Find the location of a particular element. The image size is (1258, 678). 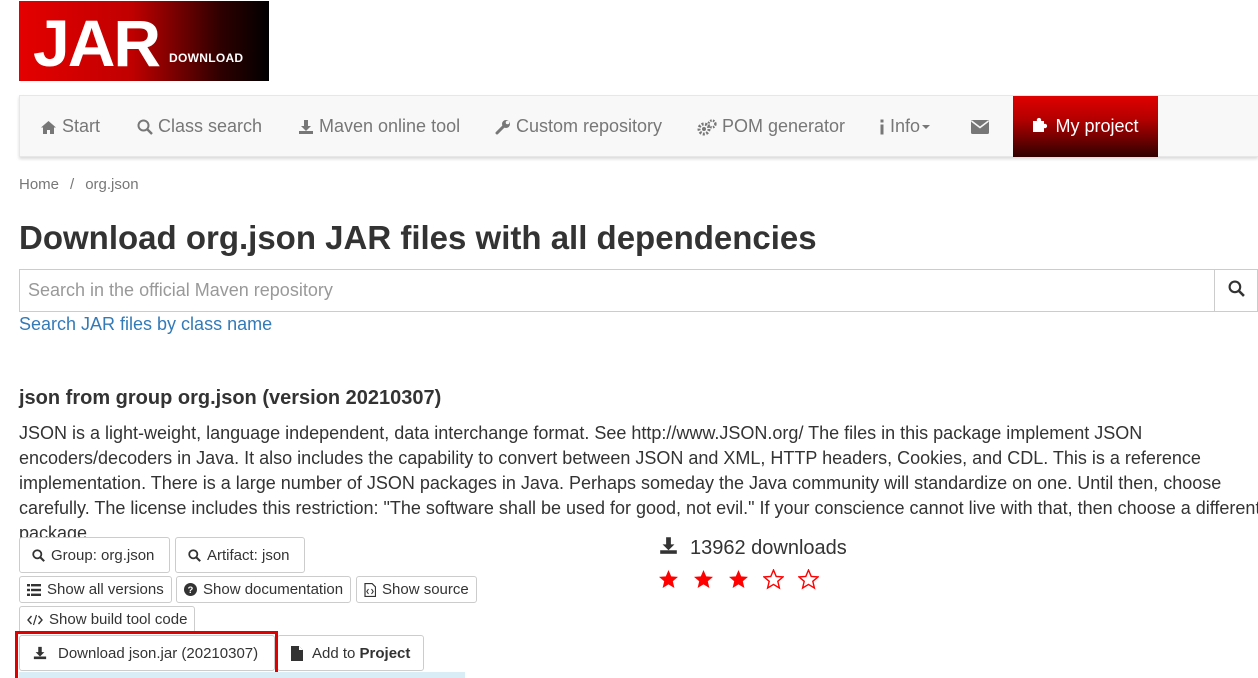

show-versions-button: Show all versions is located at coordinates (95, 589).